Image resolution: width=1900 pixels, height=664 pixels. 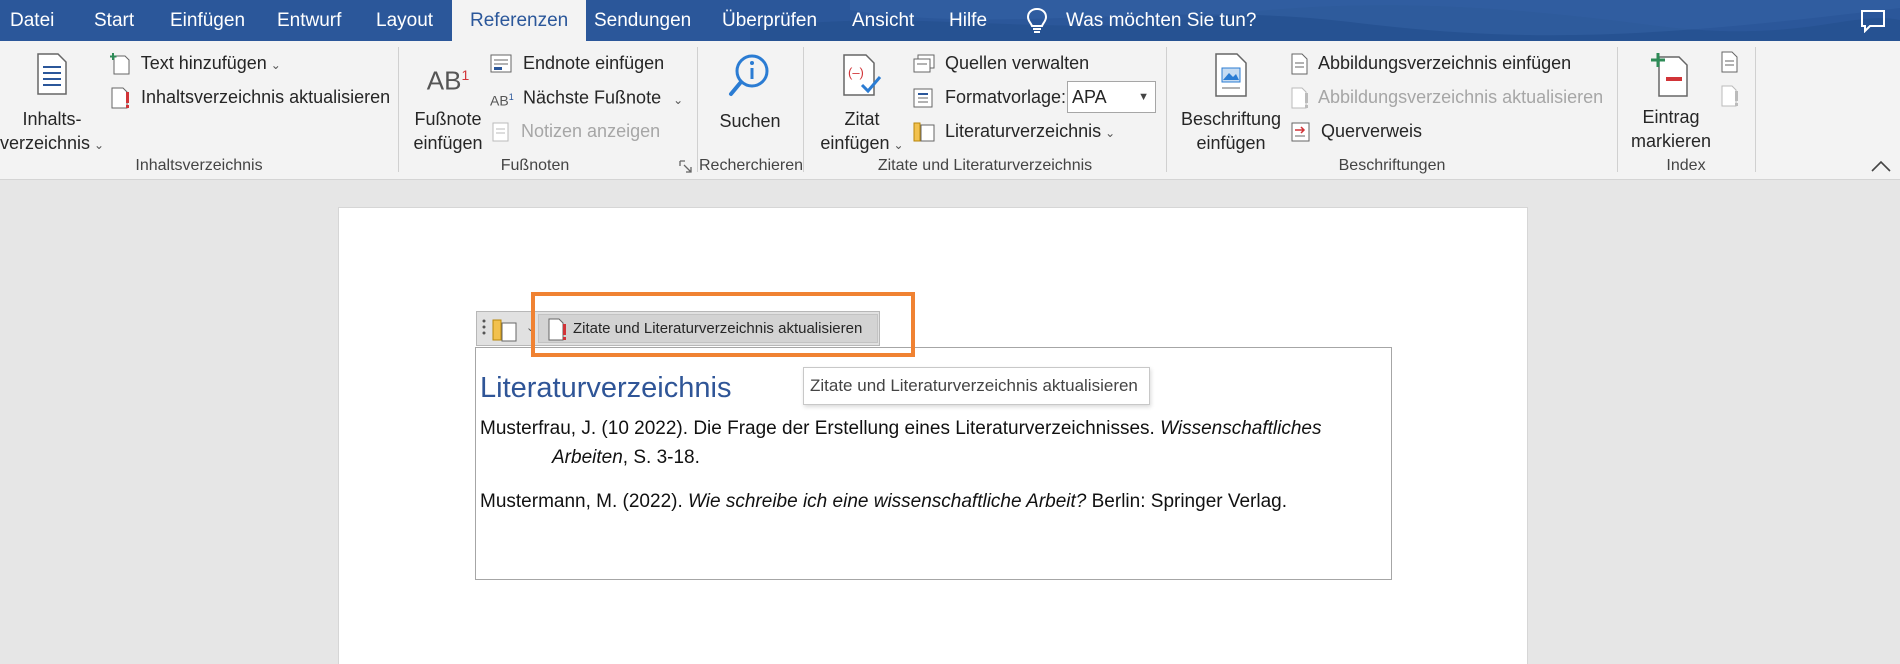 What do you see at coordinates (32, 20) in the screenshot?
I see `tab-datei: Datei` at bounding box center [32, 20].